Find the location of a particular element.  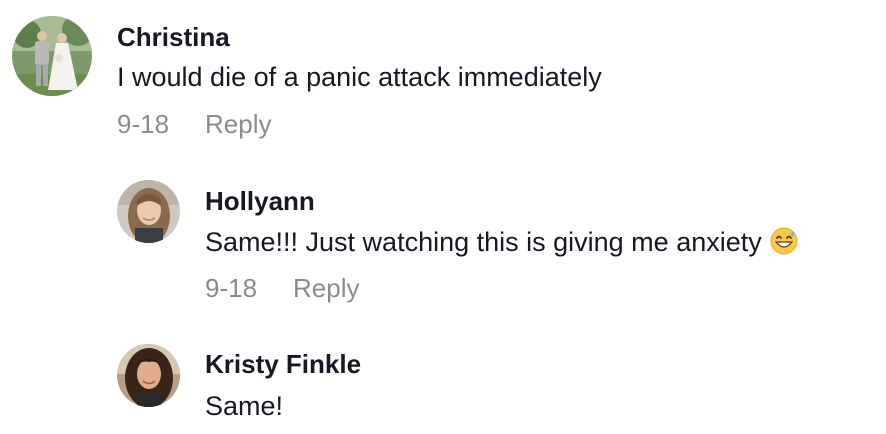

avatar-hollyann is located at coordinates (148, 211).